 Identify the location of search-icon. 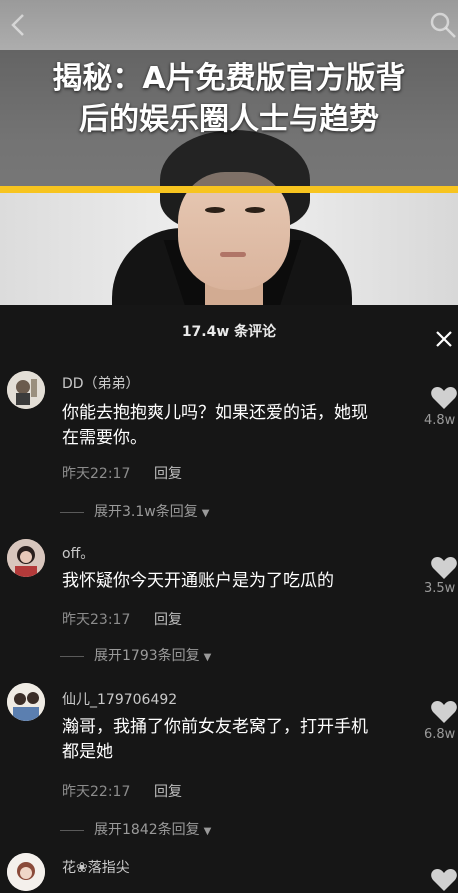
(443, 25).